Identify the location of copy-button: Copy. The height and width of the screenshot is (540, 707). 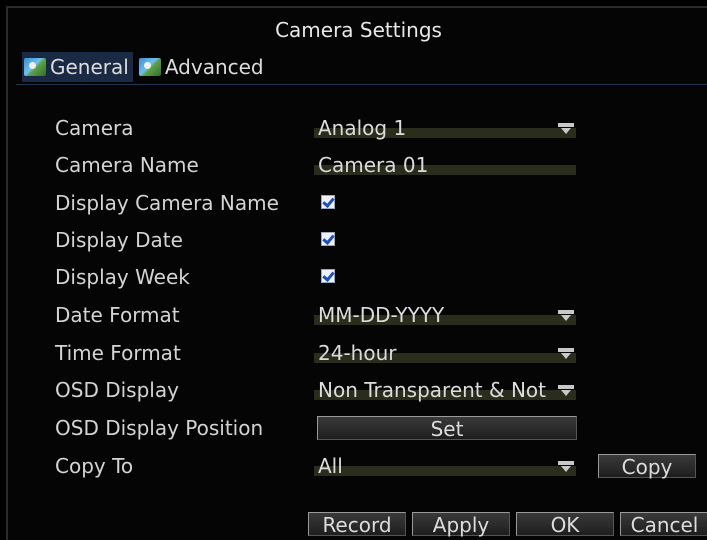
(647, 466).